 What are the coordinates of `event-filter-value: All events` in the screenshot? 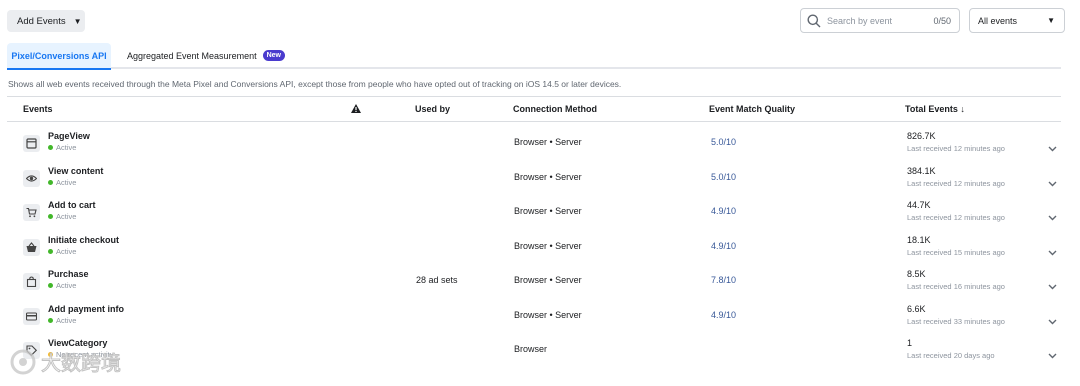 It's located at (998, 20).